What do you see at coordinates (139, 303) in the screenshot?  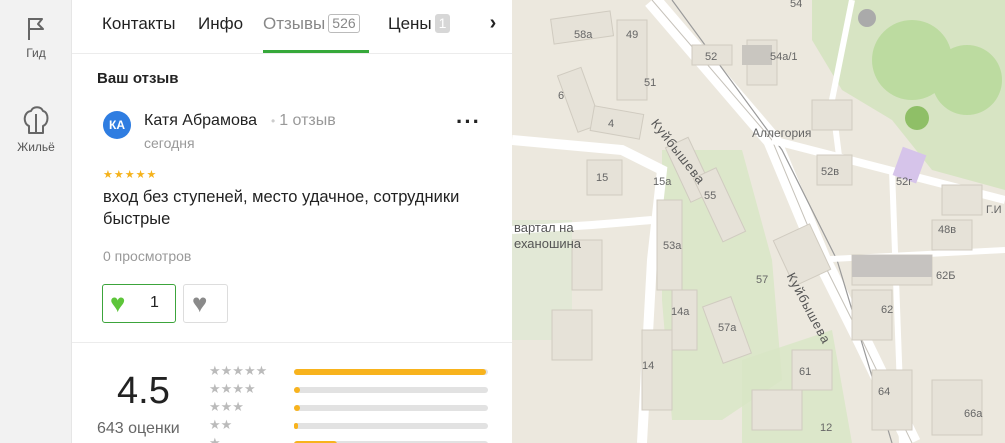 I see `like-button: ♥ 1` at bounding box center [139, 303].